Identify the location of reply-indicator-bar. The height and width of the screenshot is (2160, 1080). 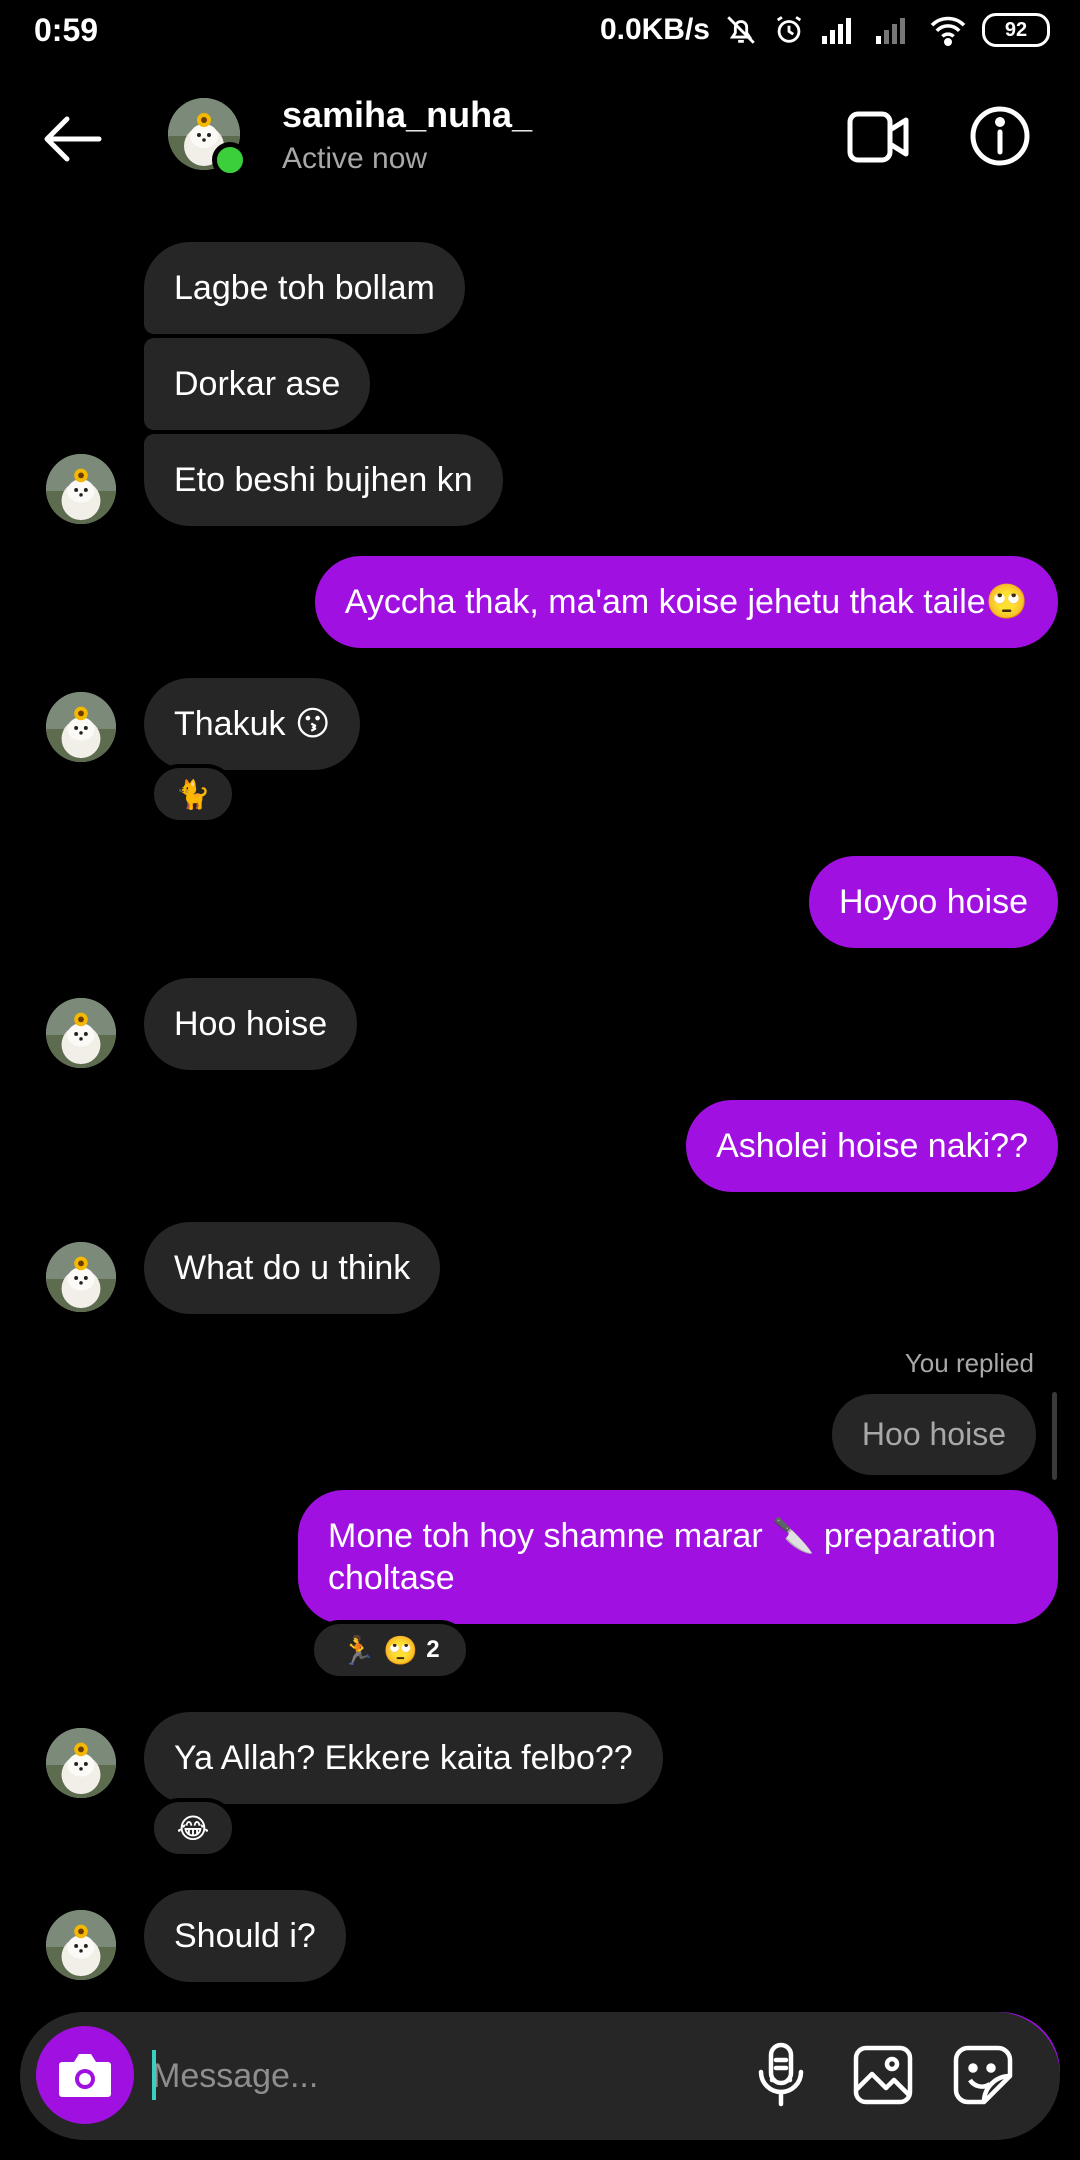
(1054, 1436).